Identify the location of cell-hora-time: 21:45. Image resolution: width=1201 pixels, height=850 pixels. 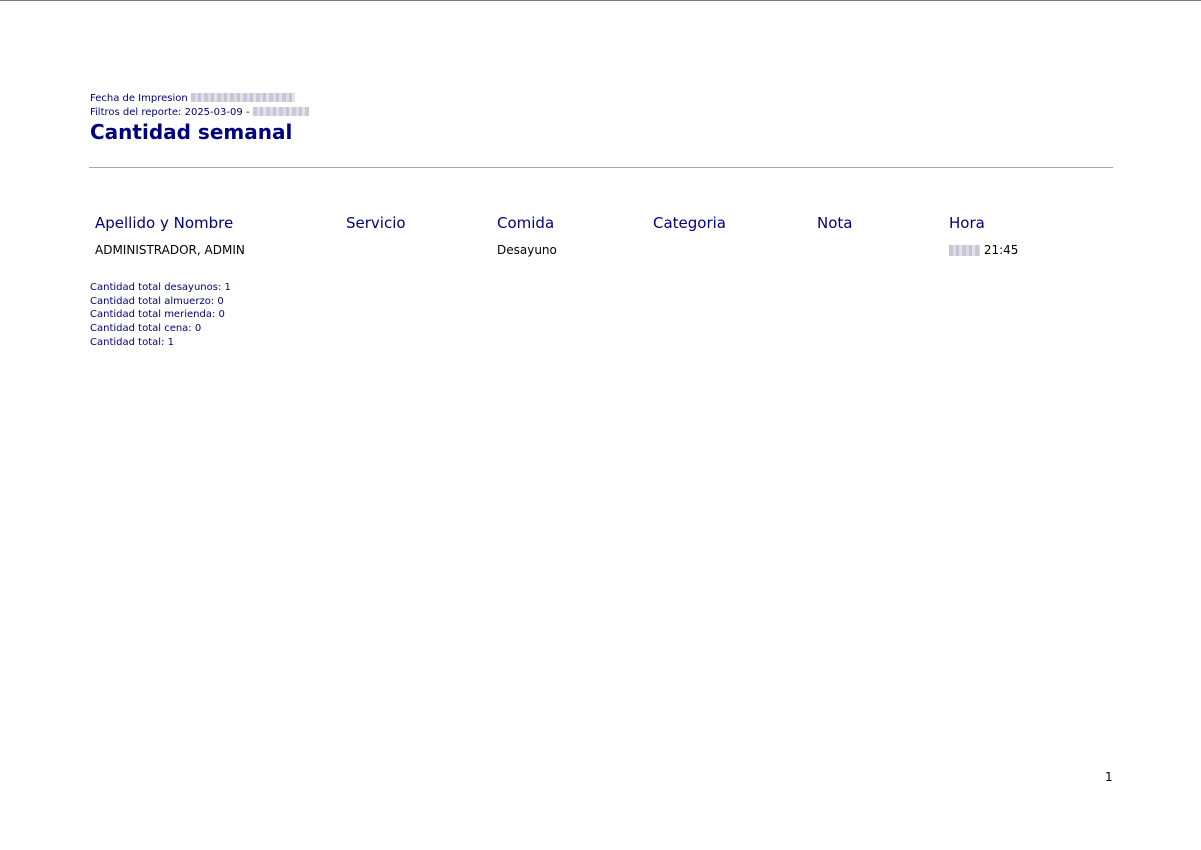
(1001, 250).